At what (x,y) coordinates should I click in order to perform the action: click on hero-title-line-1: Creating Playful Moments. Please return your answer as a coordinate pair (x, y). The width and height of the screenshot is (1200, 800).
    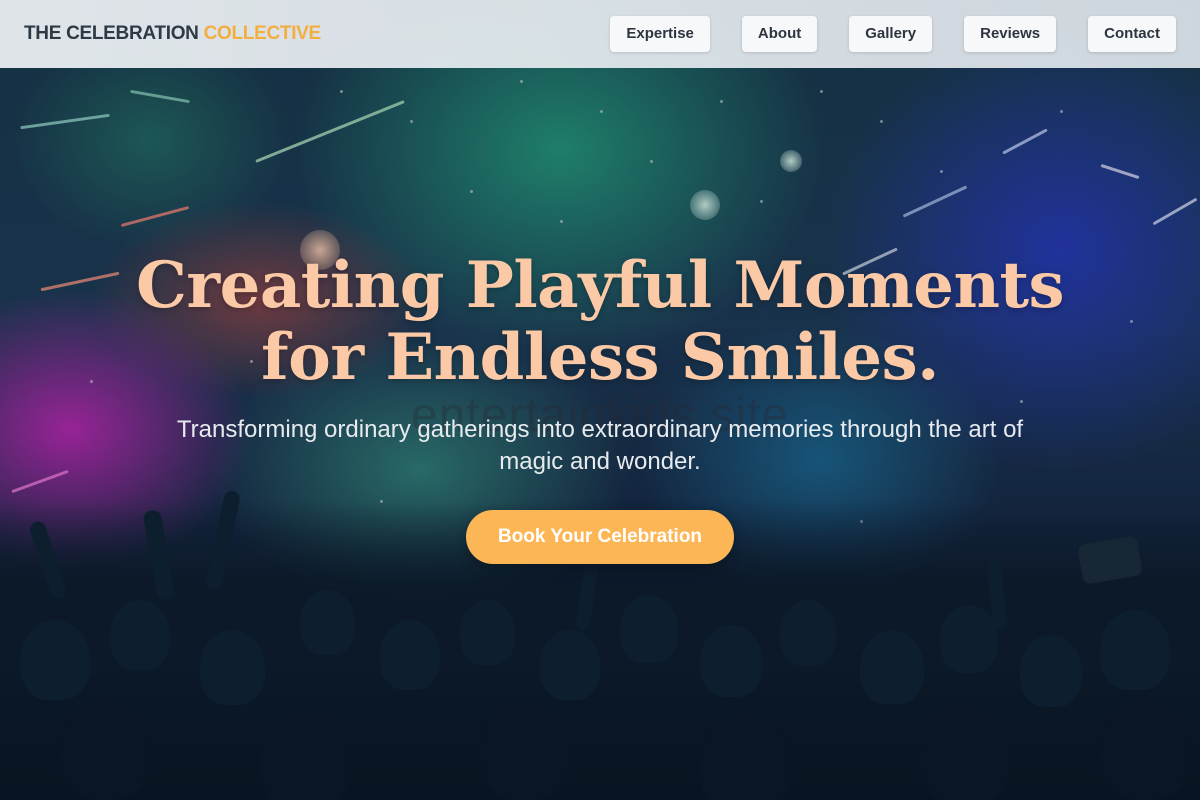
    Looking at the image, I should click on (600, 285).